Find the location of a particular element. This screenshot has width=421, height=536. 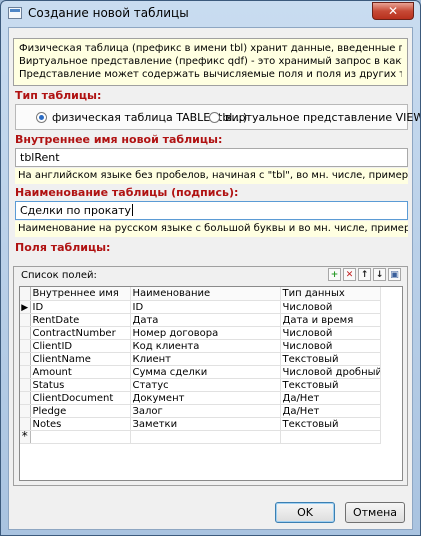

radio-selected-icon is located at coordinates (41, 117).